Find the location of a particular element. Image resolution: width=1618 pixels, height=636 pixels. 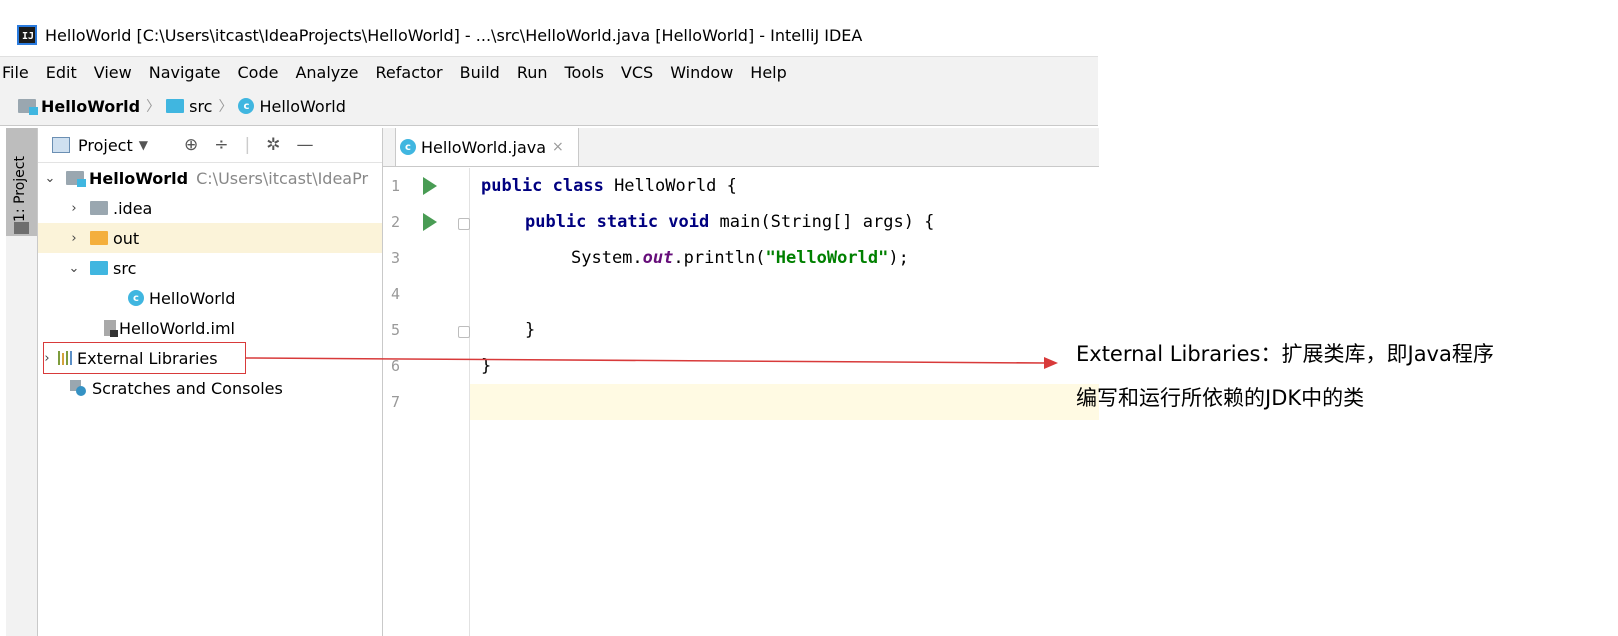

annotation-arrow is located at coordinates (651, 363).